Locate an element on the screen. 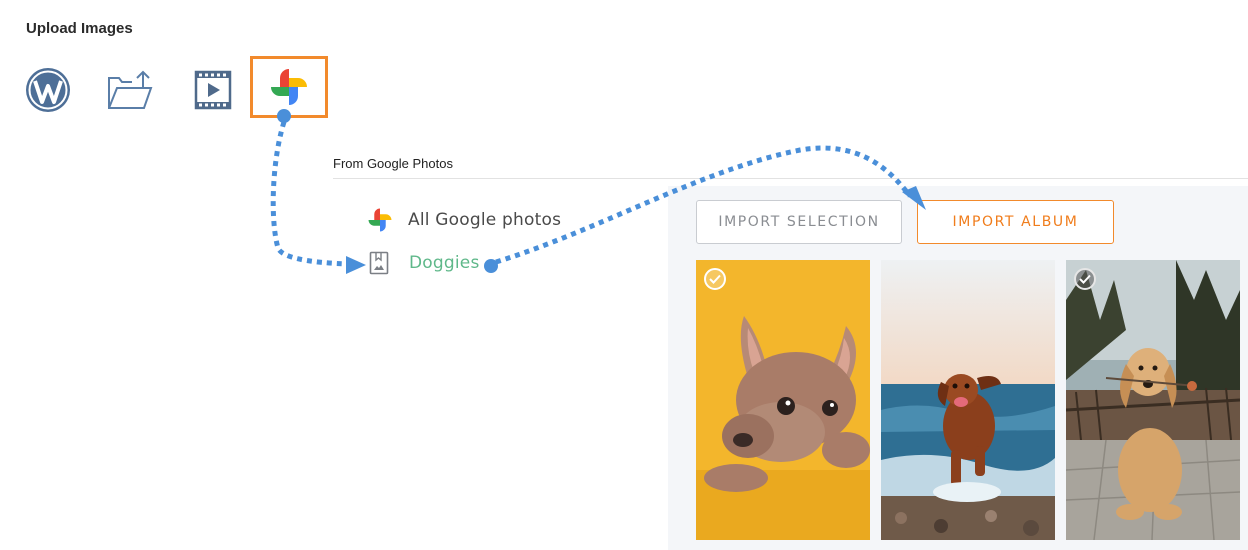 The width and height of the screenshot is (1248, 550). panel-divider is located at coordinates (790, 178).